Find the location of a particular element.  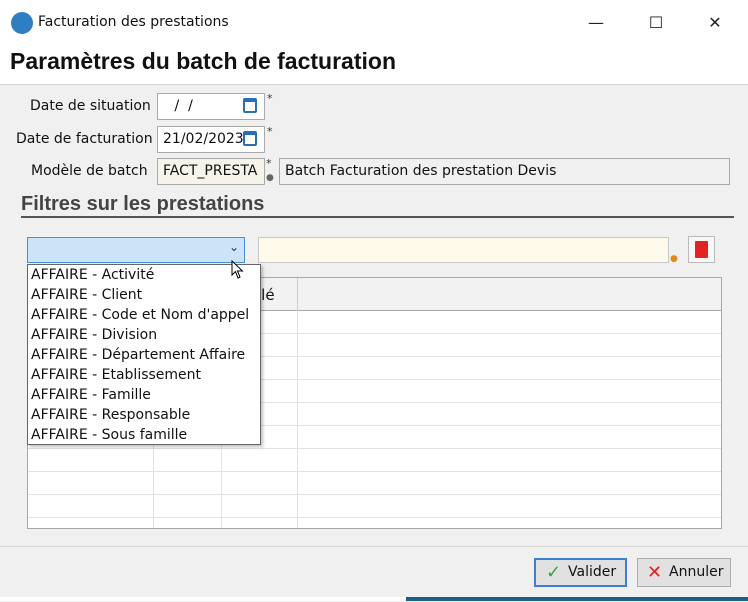

dropdown-option: AFFAIRE - Responsable is located at coordinates (110, 415).